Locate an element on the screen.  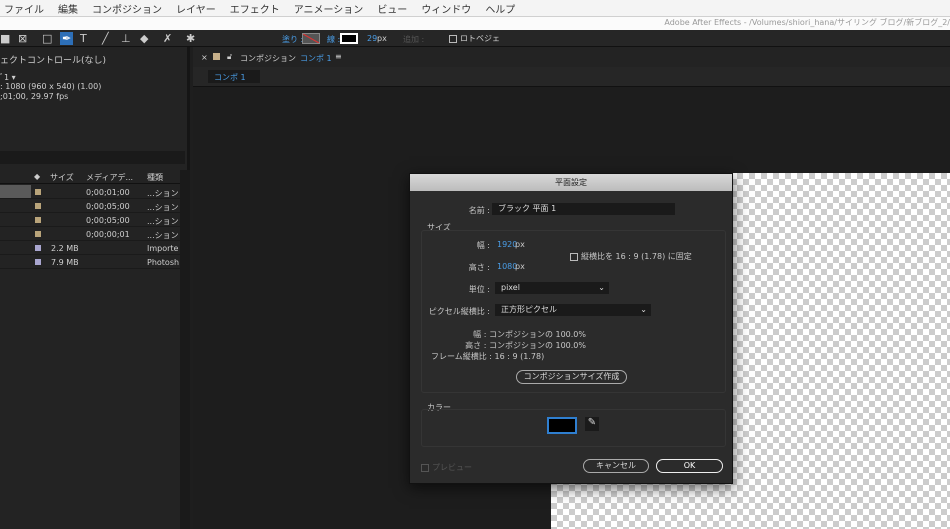
fill-swatch is located at coordinates (311, 38).